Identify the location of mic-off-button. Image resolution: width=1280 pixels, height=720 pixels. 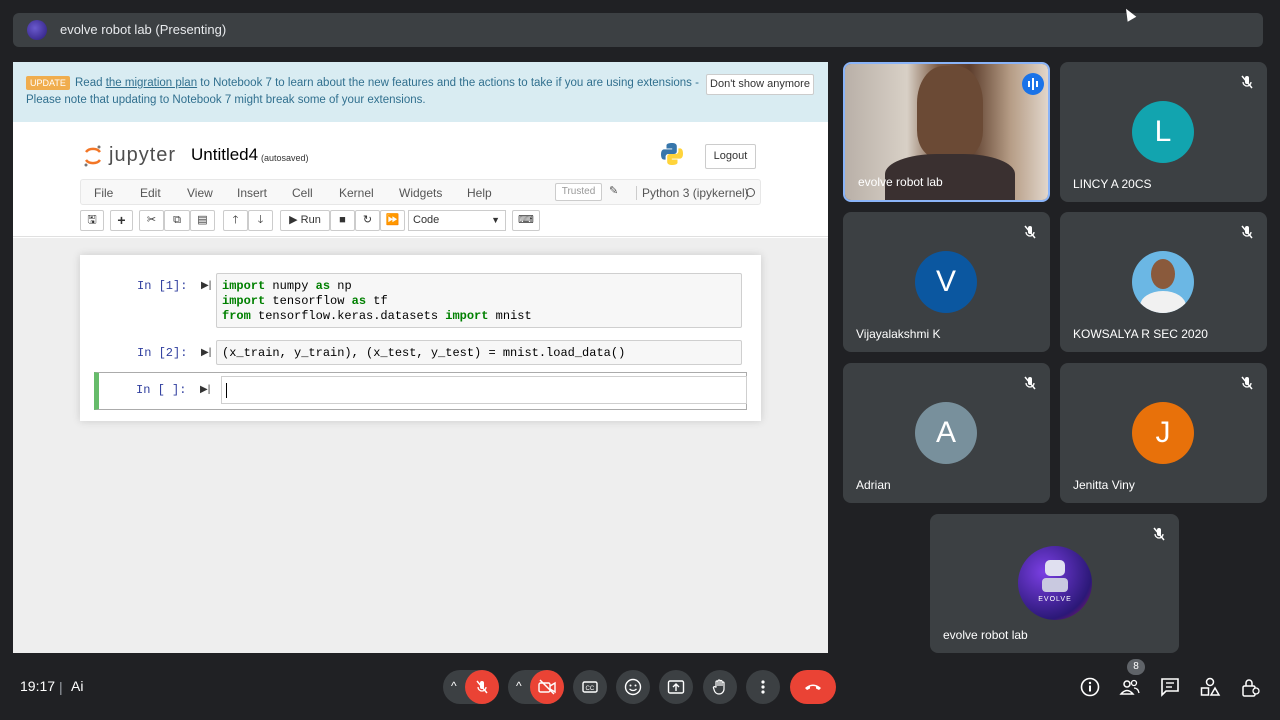
(482, 687).